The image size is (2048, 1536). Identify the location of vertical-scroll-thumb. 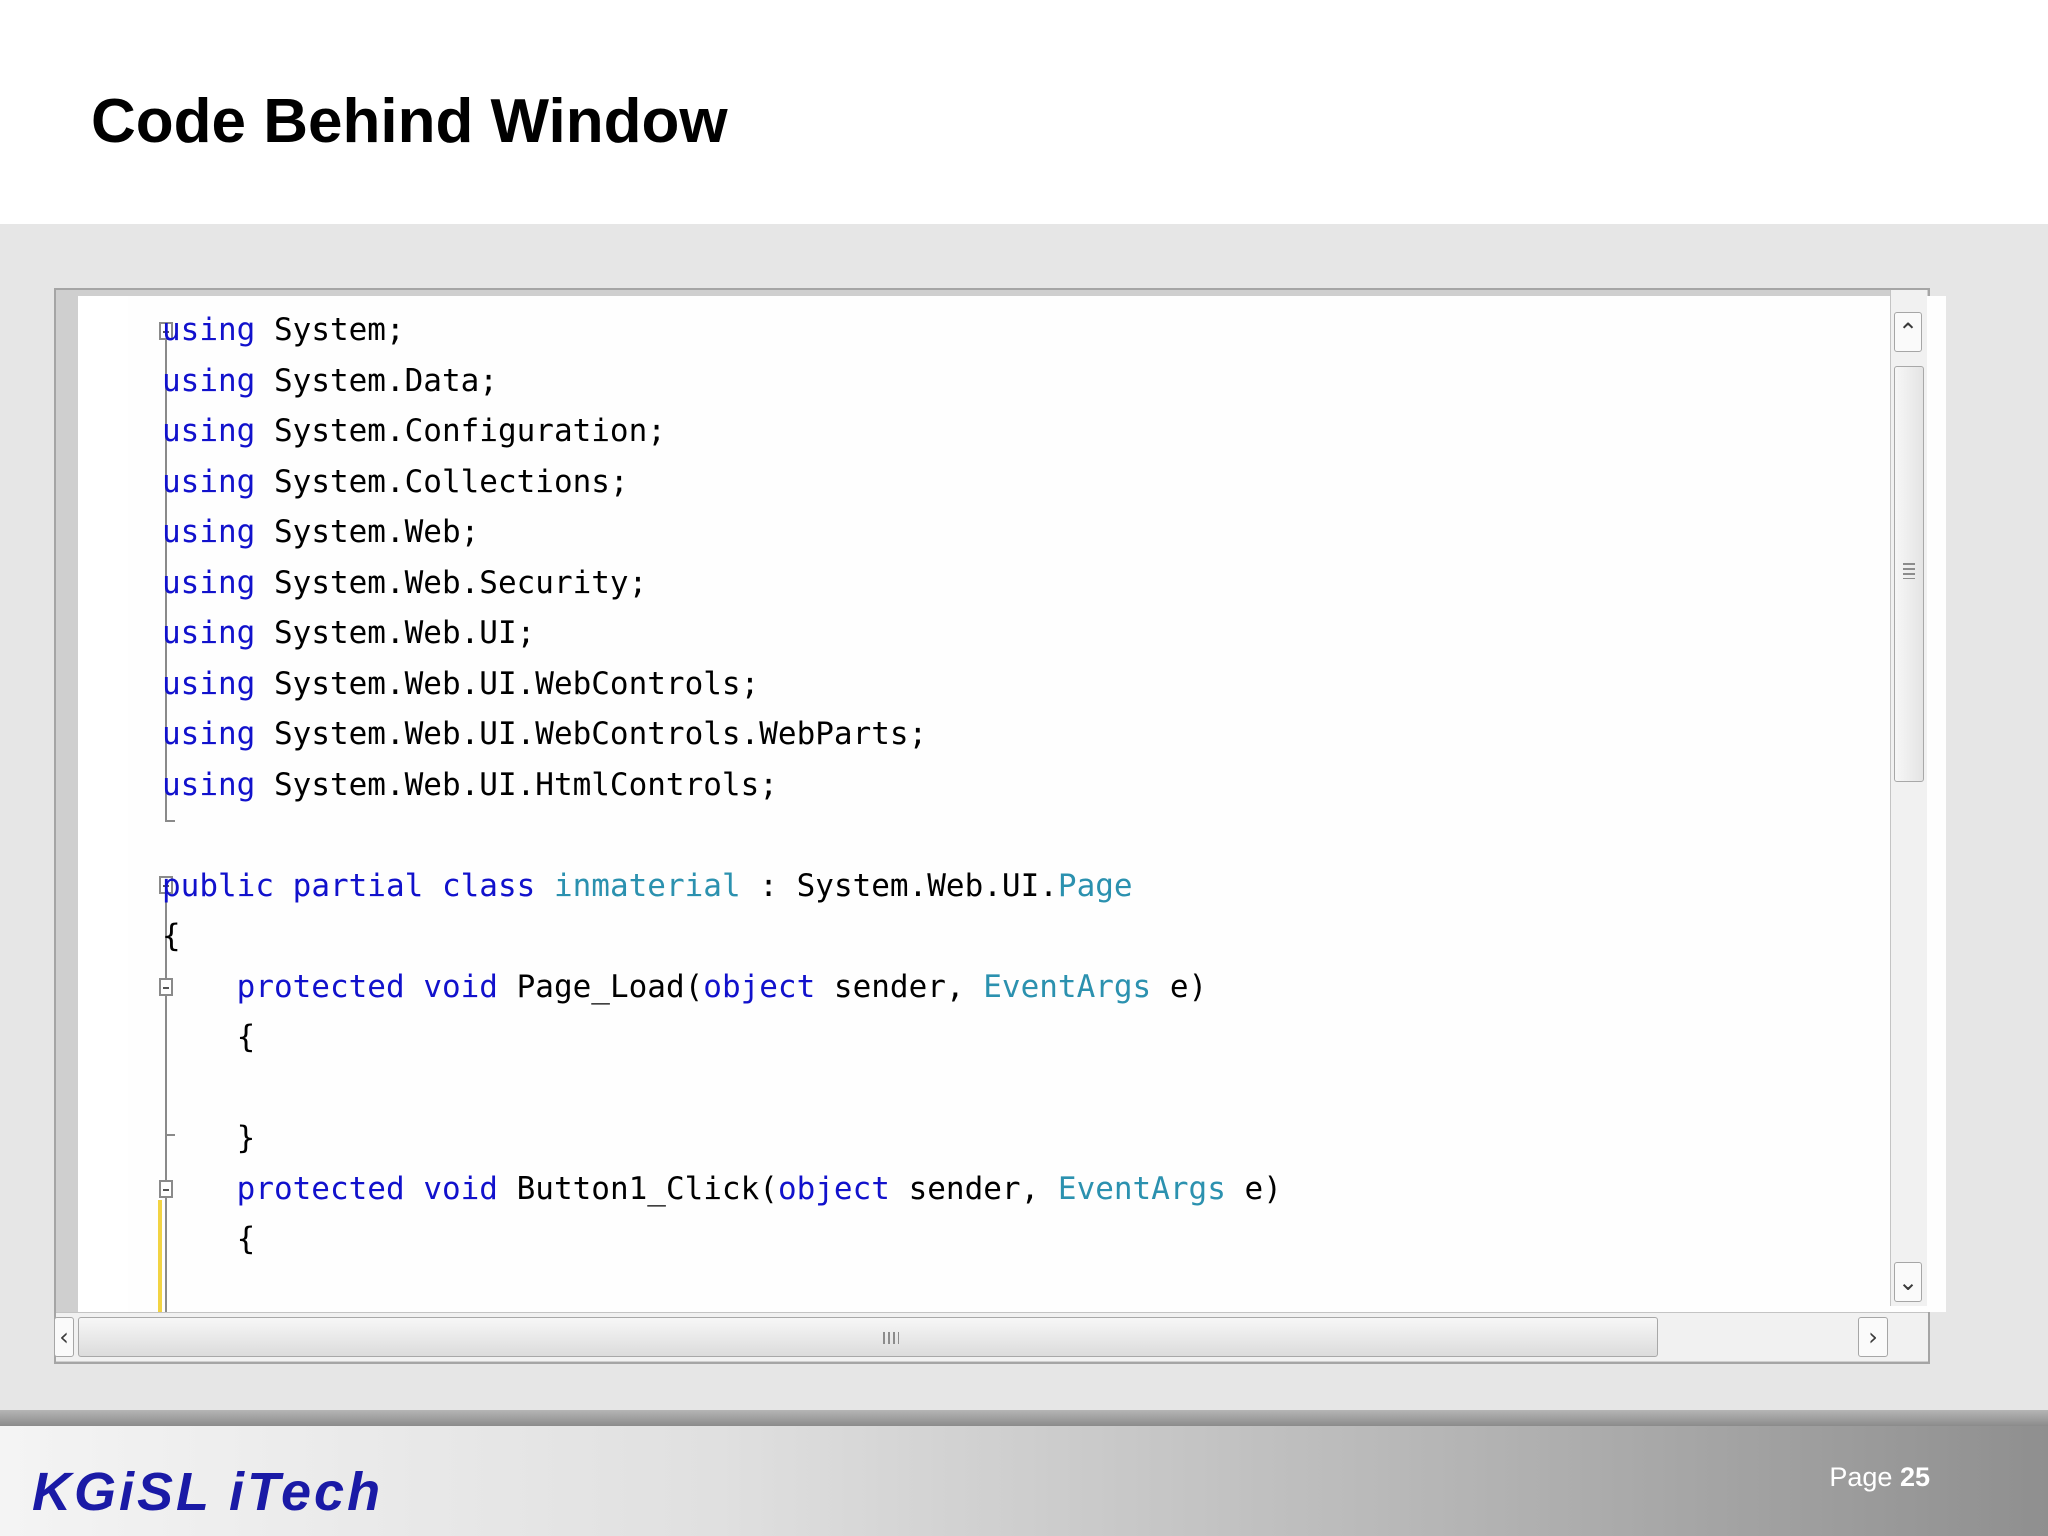
(1909, 574).